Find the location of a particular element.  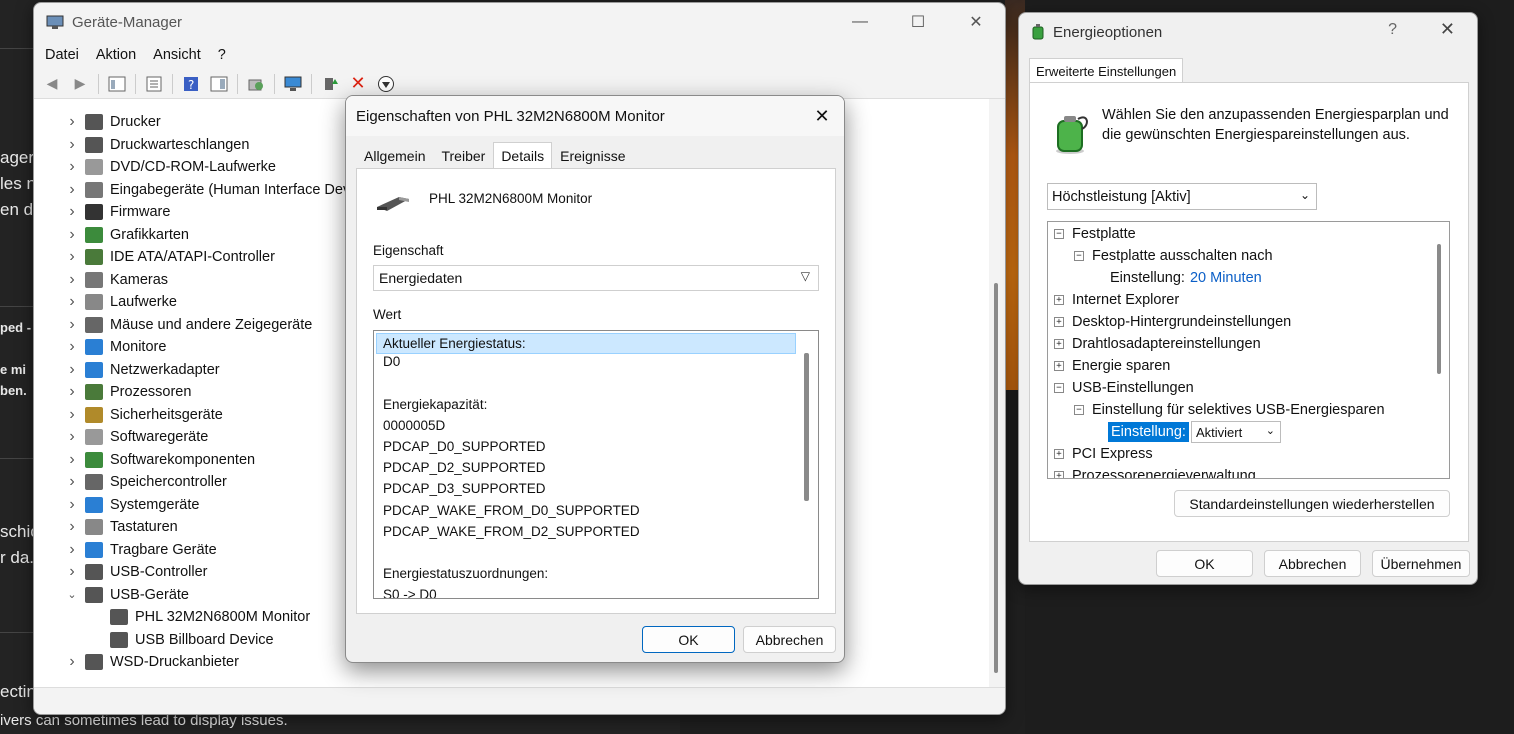

tree-item: PHL 32M2N6800M Monitor is located at coordinates (210, 617).